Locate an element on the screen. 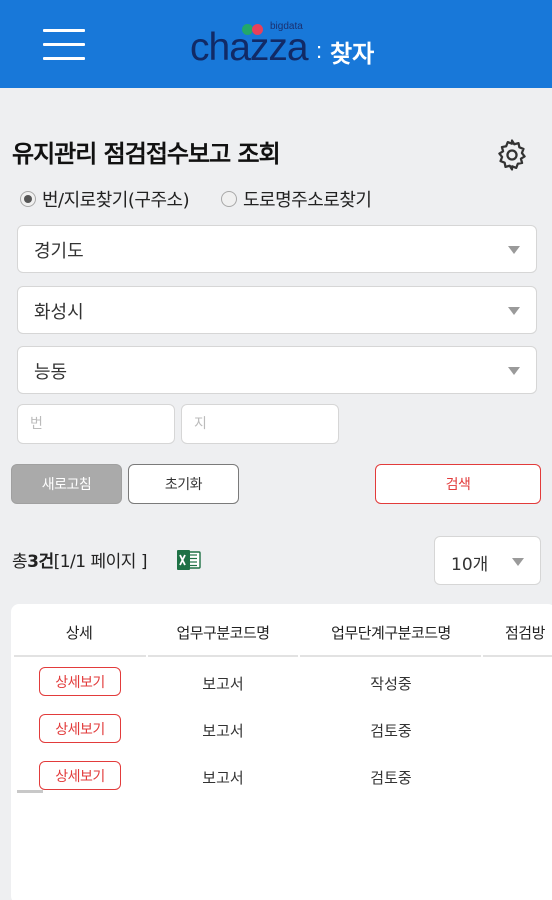 Image resolution: width=552 pixels, height=900 pixels. search-button: 검색 is located at coordinates (458, 484).